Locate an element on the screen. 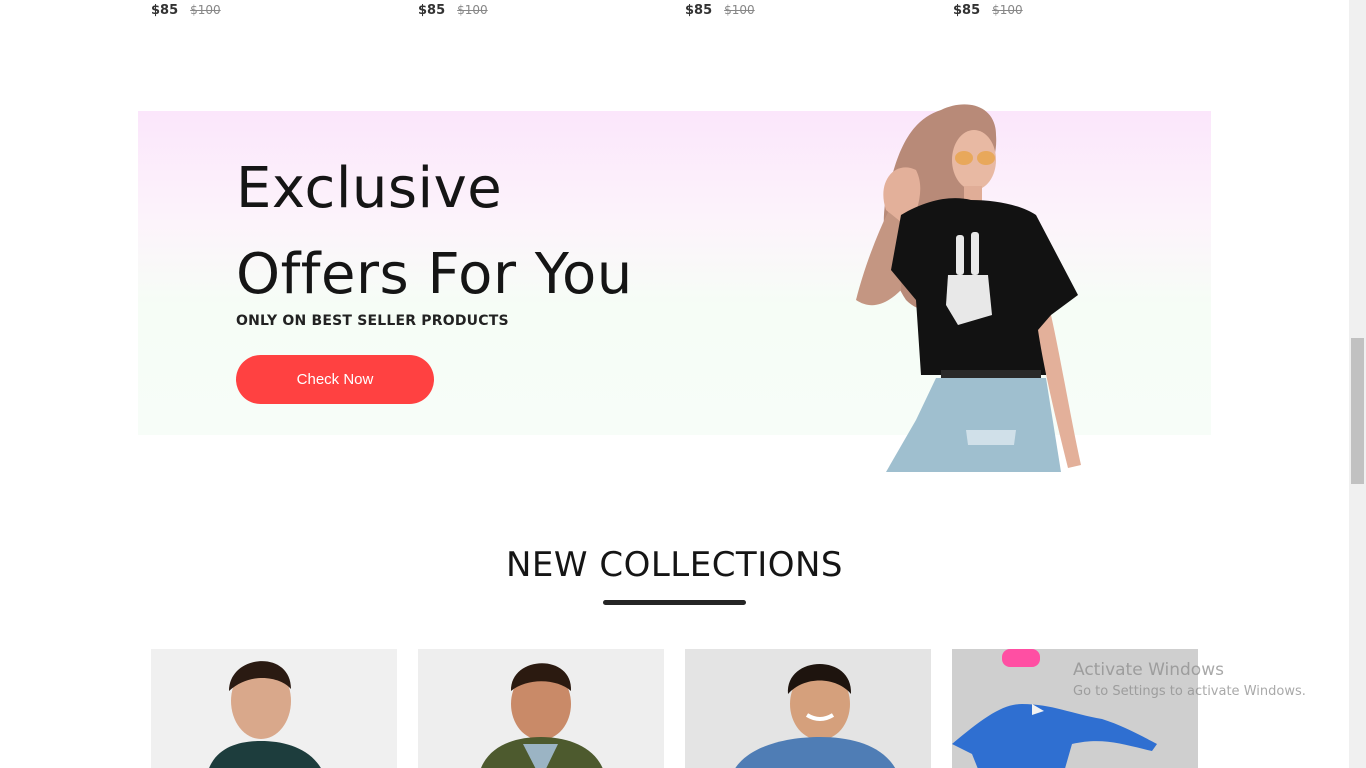 This screenshot has width=1366, height=768. banner-title-line1: Exclusive is located at coordinates (369, 188).